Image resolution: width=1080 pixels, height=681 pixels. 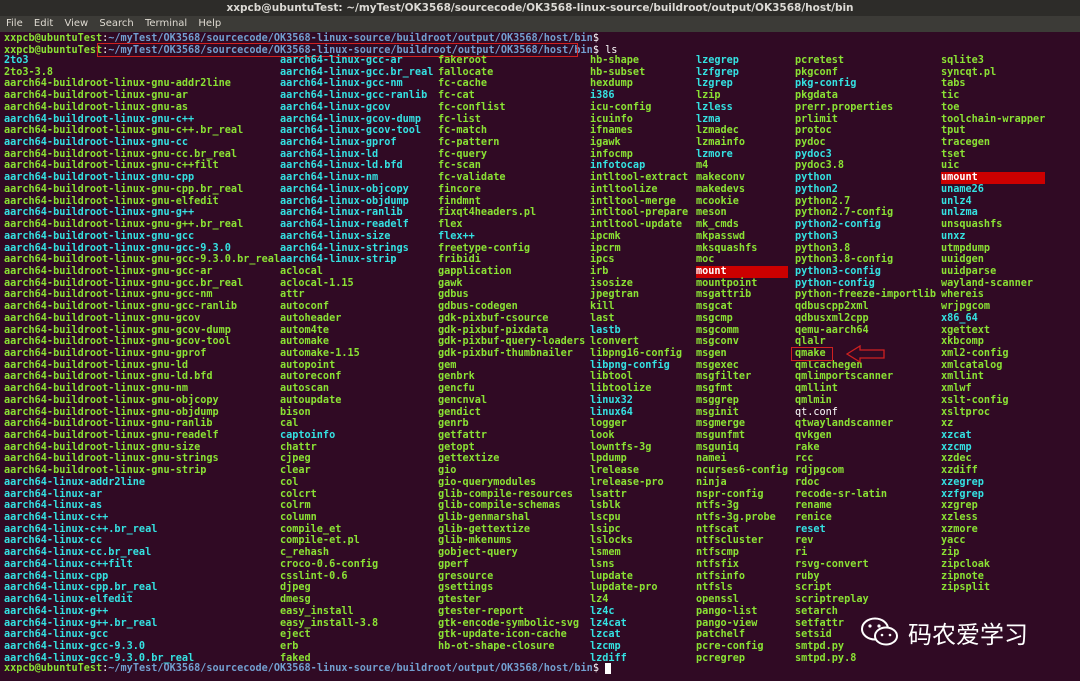 What do you see at coordinates (311, 529) in the screenshot?
I see `ls-entry: compile_et` at bounding box center [311, 529].